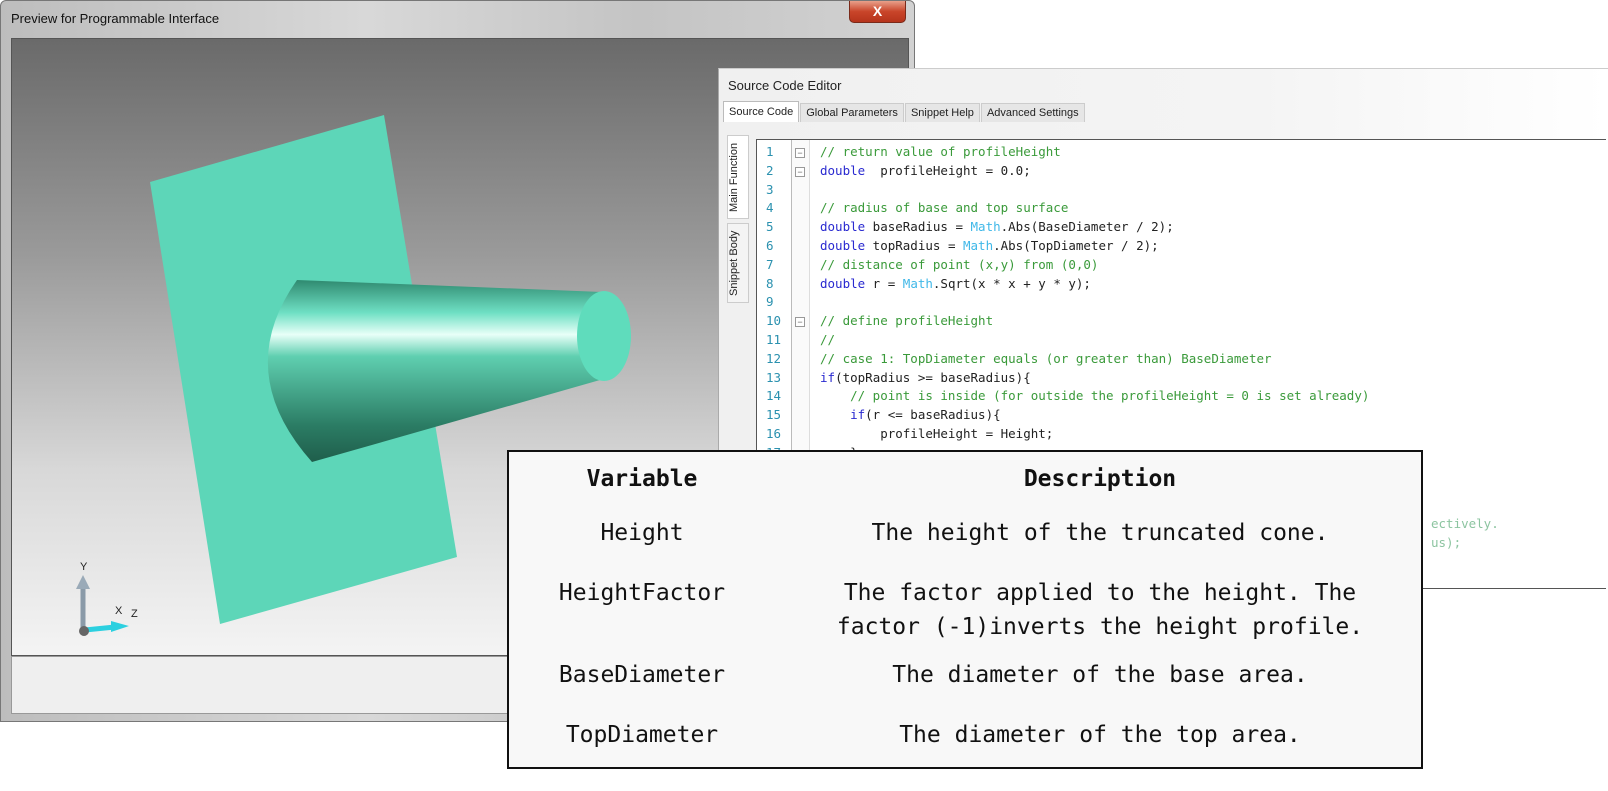  I want to click on description-line: The diameter of the top area., so click(1100, 735).